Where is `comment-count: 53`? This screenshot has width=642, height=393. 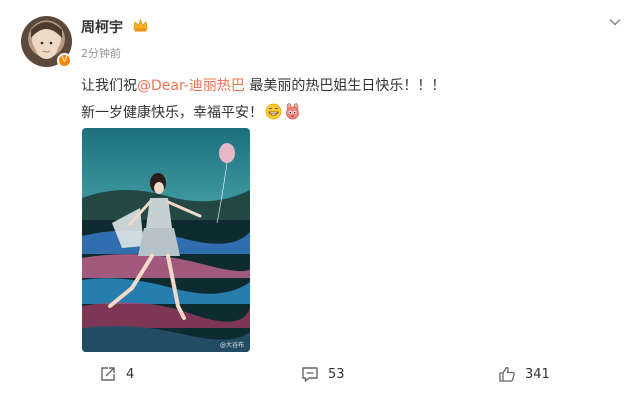 comment-count: 53 is located at coordinates (336, 374).